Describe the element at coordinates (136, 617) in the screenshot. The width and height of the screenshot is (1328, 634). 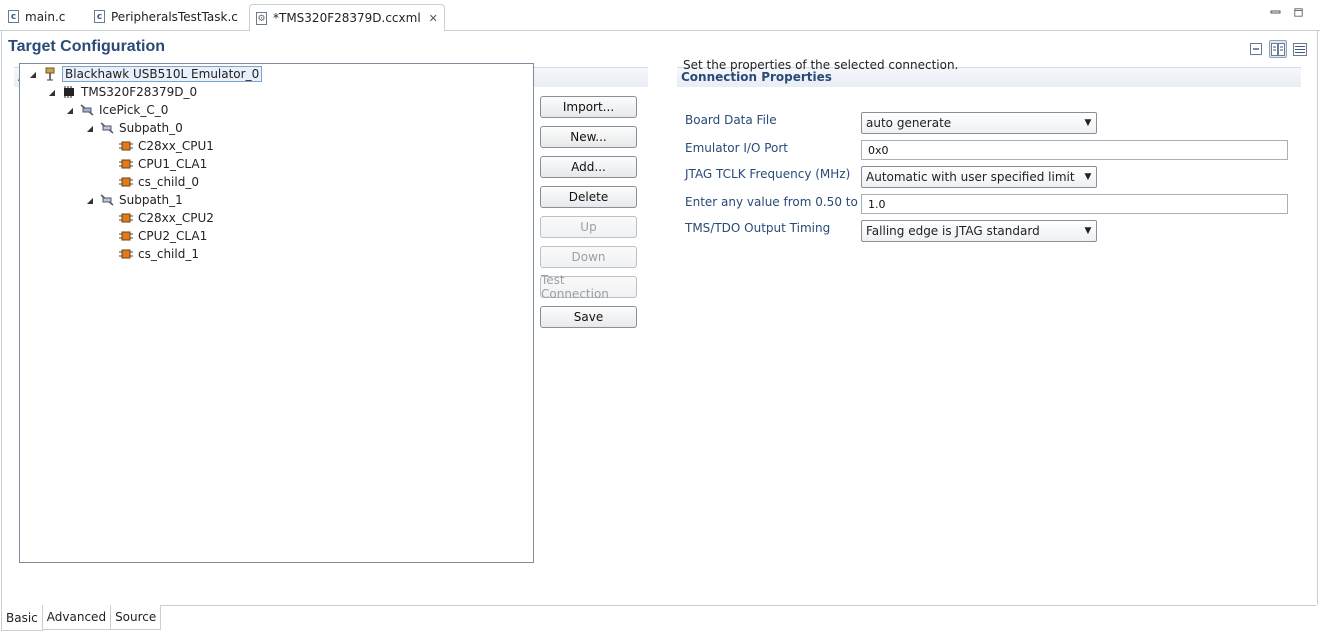
I see `tab-source: Source` at that location.